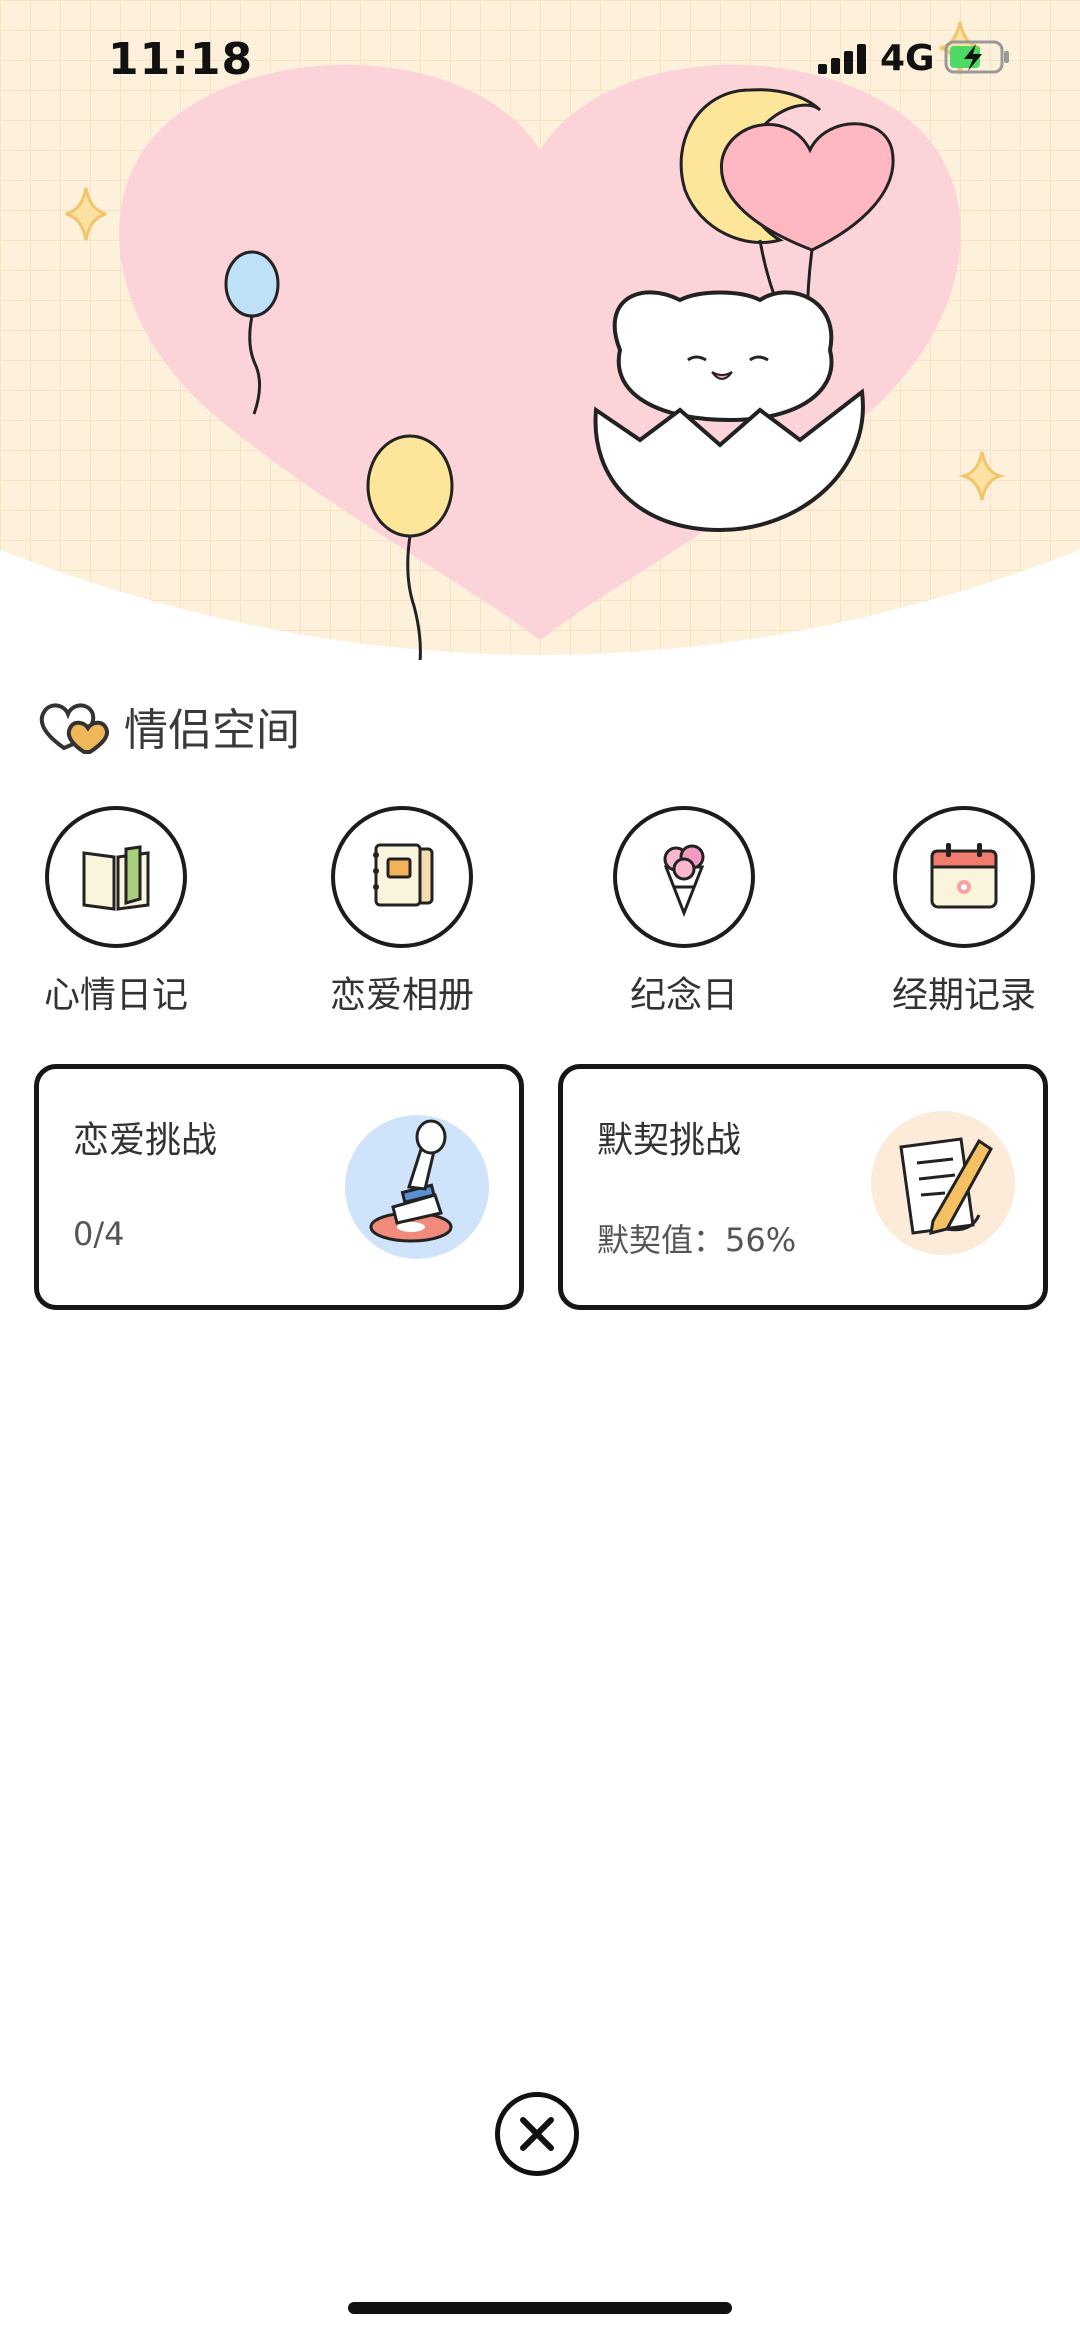  Describe the element at coordinates (540, 2308) in the screenshot. I see `home-indicator` at that location.